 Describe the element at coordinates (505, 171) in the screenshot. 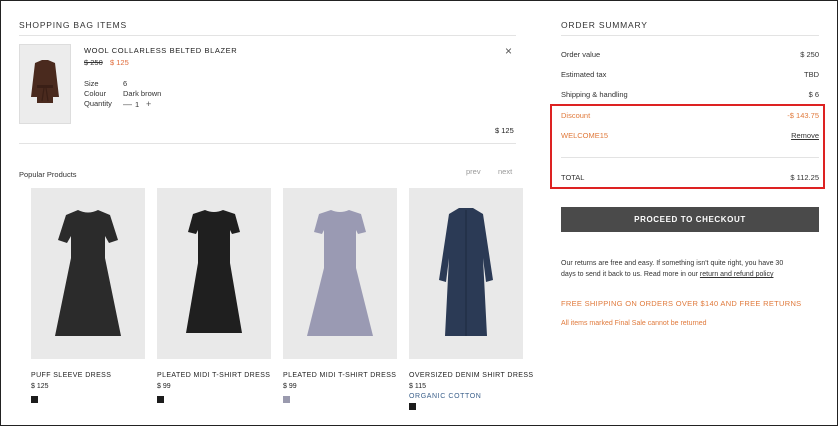

I see `carousel-next-button: next` at that location.